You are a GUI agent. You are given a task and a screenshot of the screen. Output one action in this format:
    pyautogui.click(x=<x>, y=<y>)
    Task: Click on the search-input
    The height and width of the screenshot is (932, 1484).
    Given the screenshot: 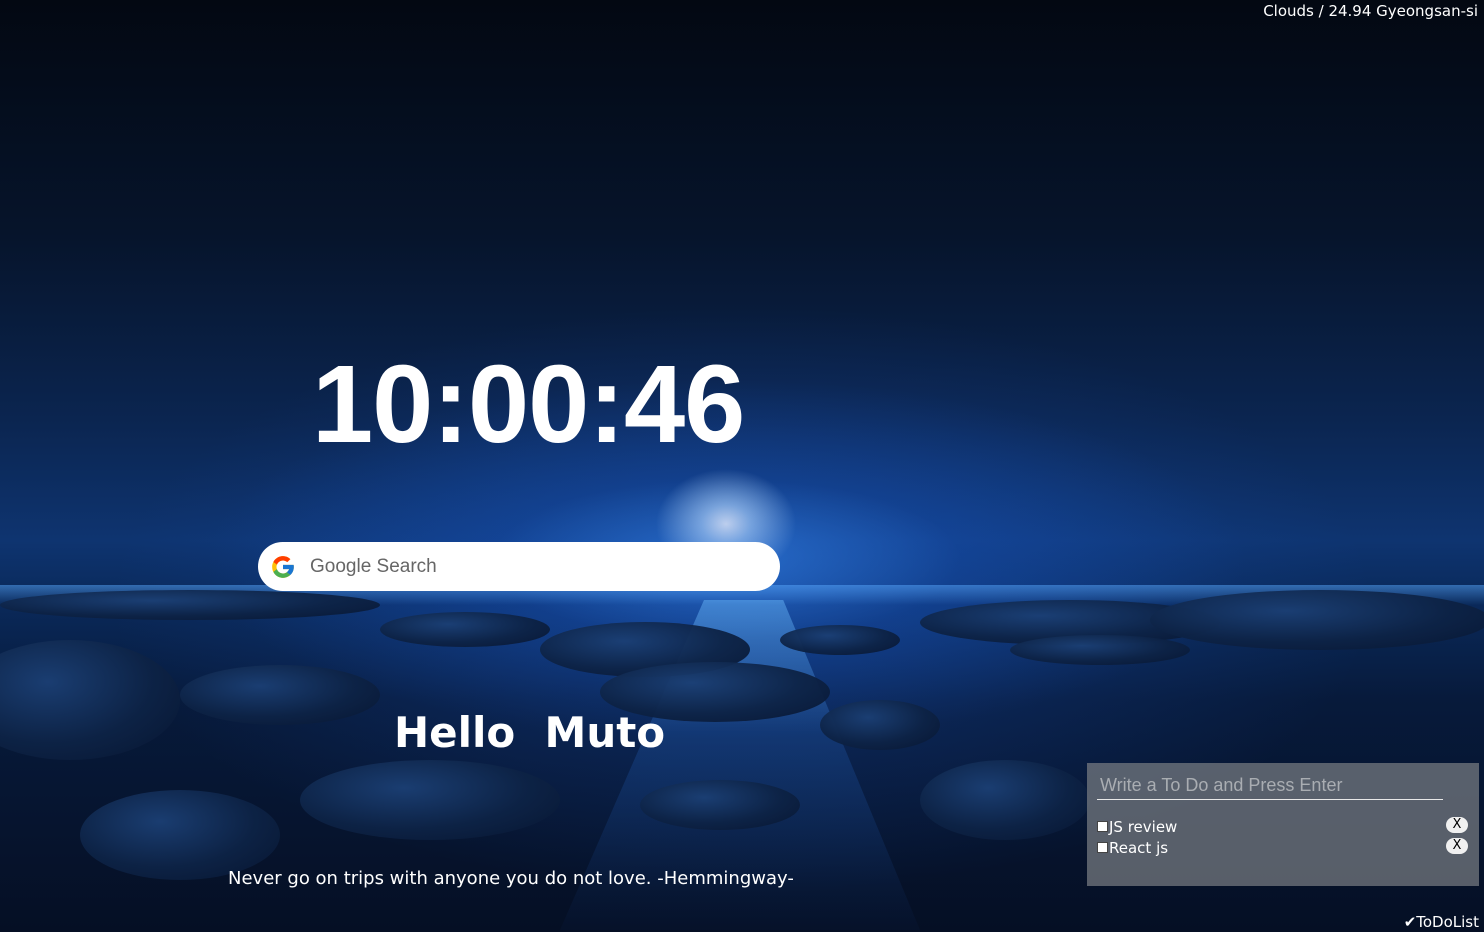 What is the action you would take?
    pyautogui.click(x=535, y=566)
    